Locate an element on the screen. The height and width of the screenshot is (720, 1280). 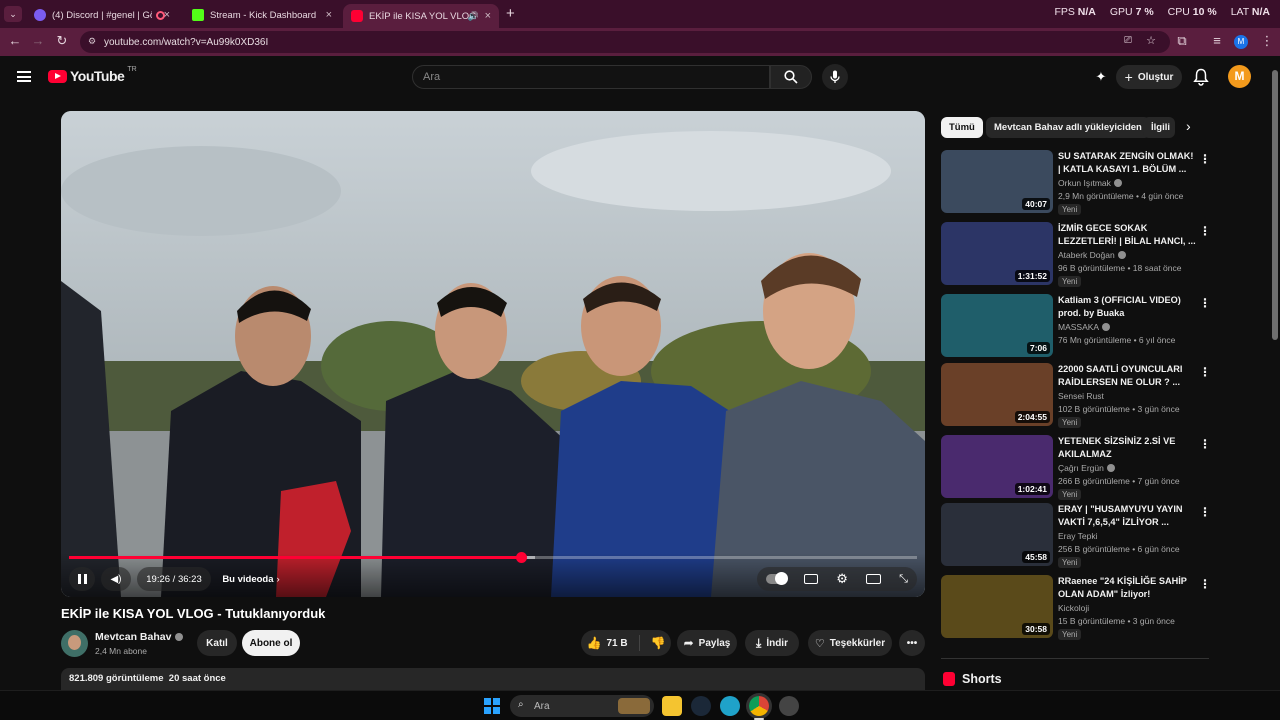
recommendation-channel: Kickoloji is located at coordinates (1073, 608).